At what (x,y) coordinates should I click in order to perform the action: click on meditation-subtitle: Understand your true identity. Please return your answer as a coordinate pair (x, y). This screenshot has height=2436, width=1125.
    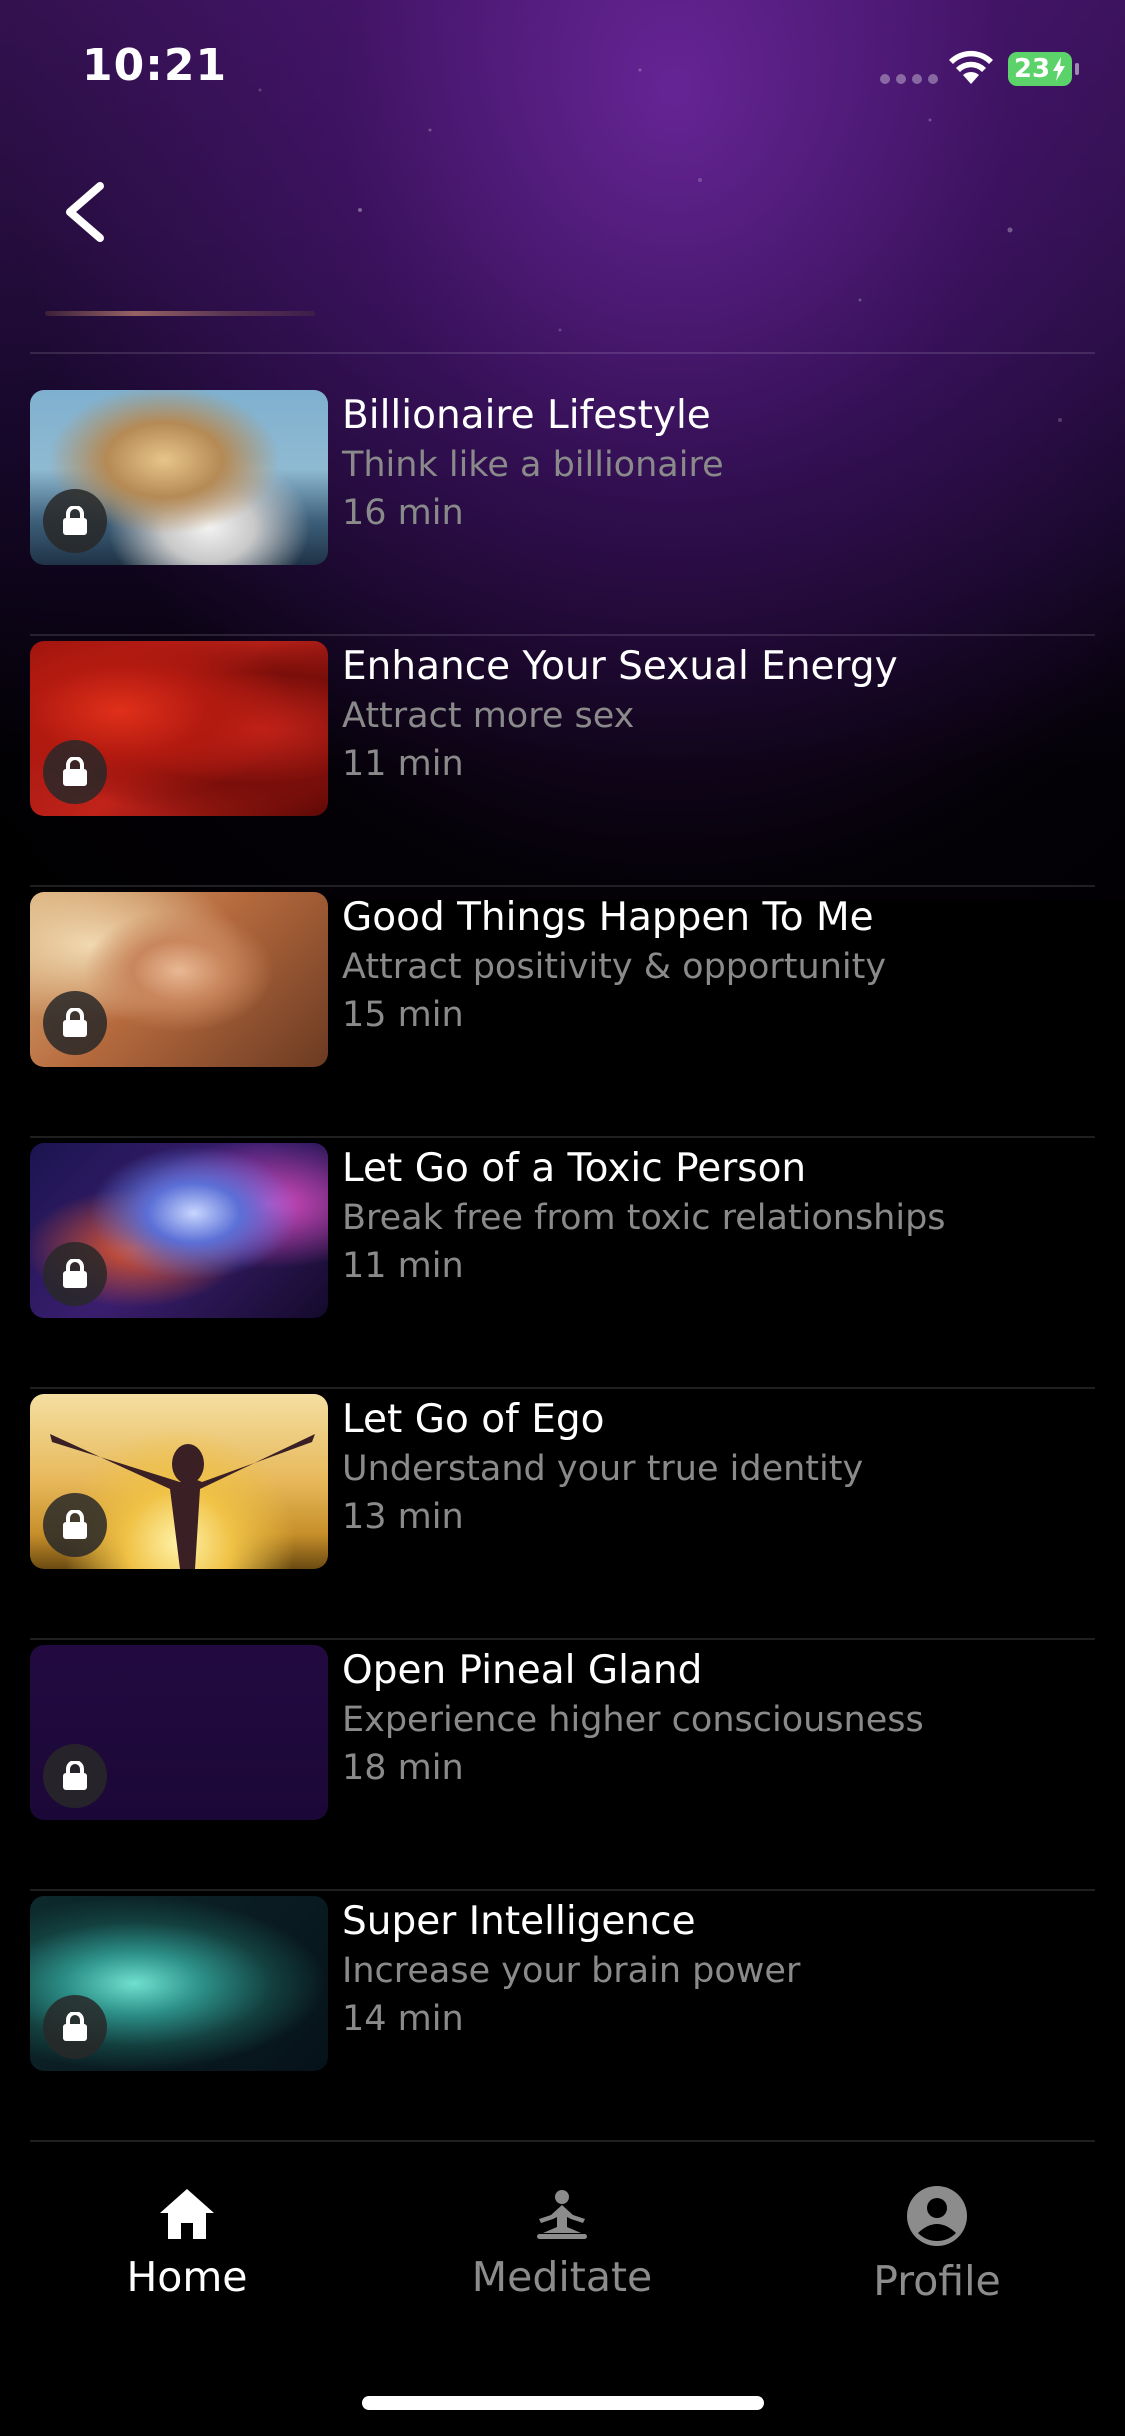
    Looking at the image, I should click on (603, 1469).